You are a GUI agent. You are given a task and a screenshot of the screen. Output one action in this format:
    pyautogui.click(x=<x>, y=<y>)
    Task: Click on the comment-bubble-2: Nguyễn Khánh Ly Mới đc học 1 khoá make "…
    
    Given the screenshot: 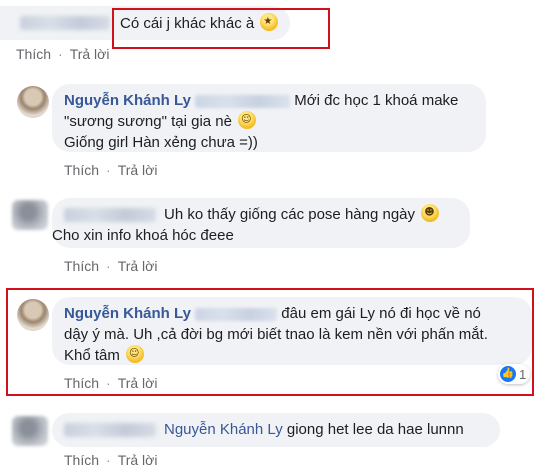 What is the action you would take?
    pyautogui.click(x=269, y=118)
    